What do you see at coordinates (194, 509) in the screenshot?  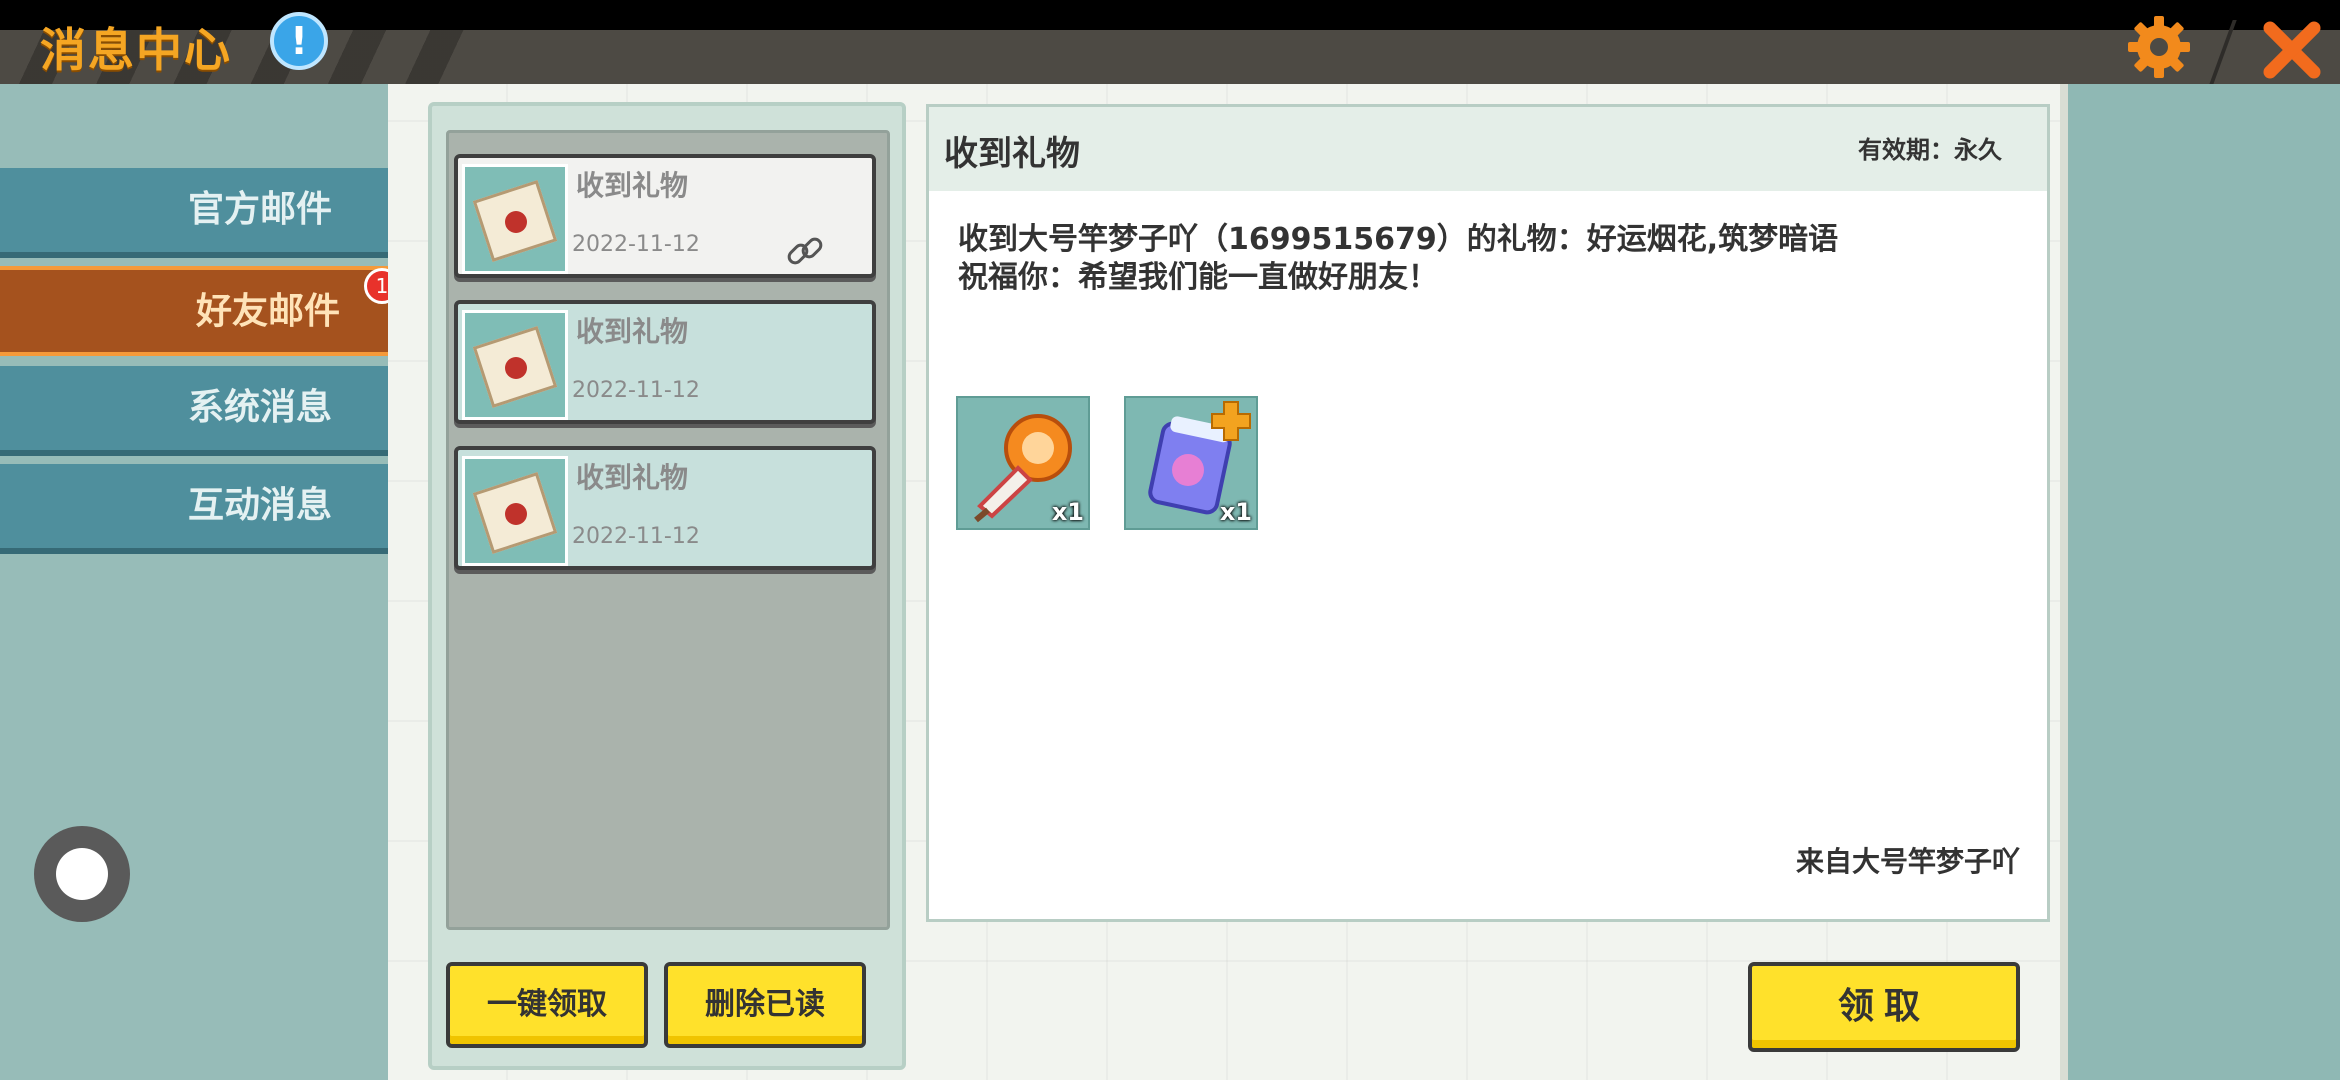 I see `tab-interaction-messages: 互动消息` at bounding box center [194, 509].